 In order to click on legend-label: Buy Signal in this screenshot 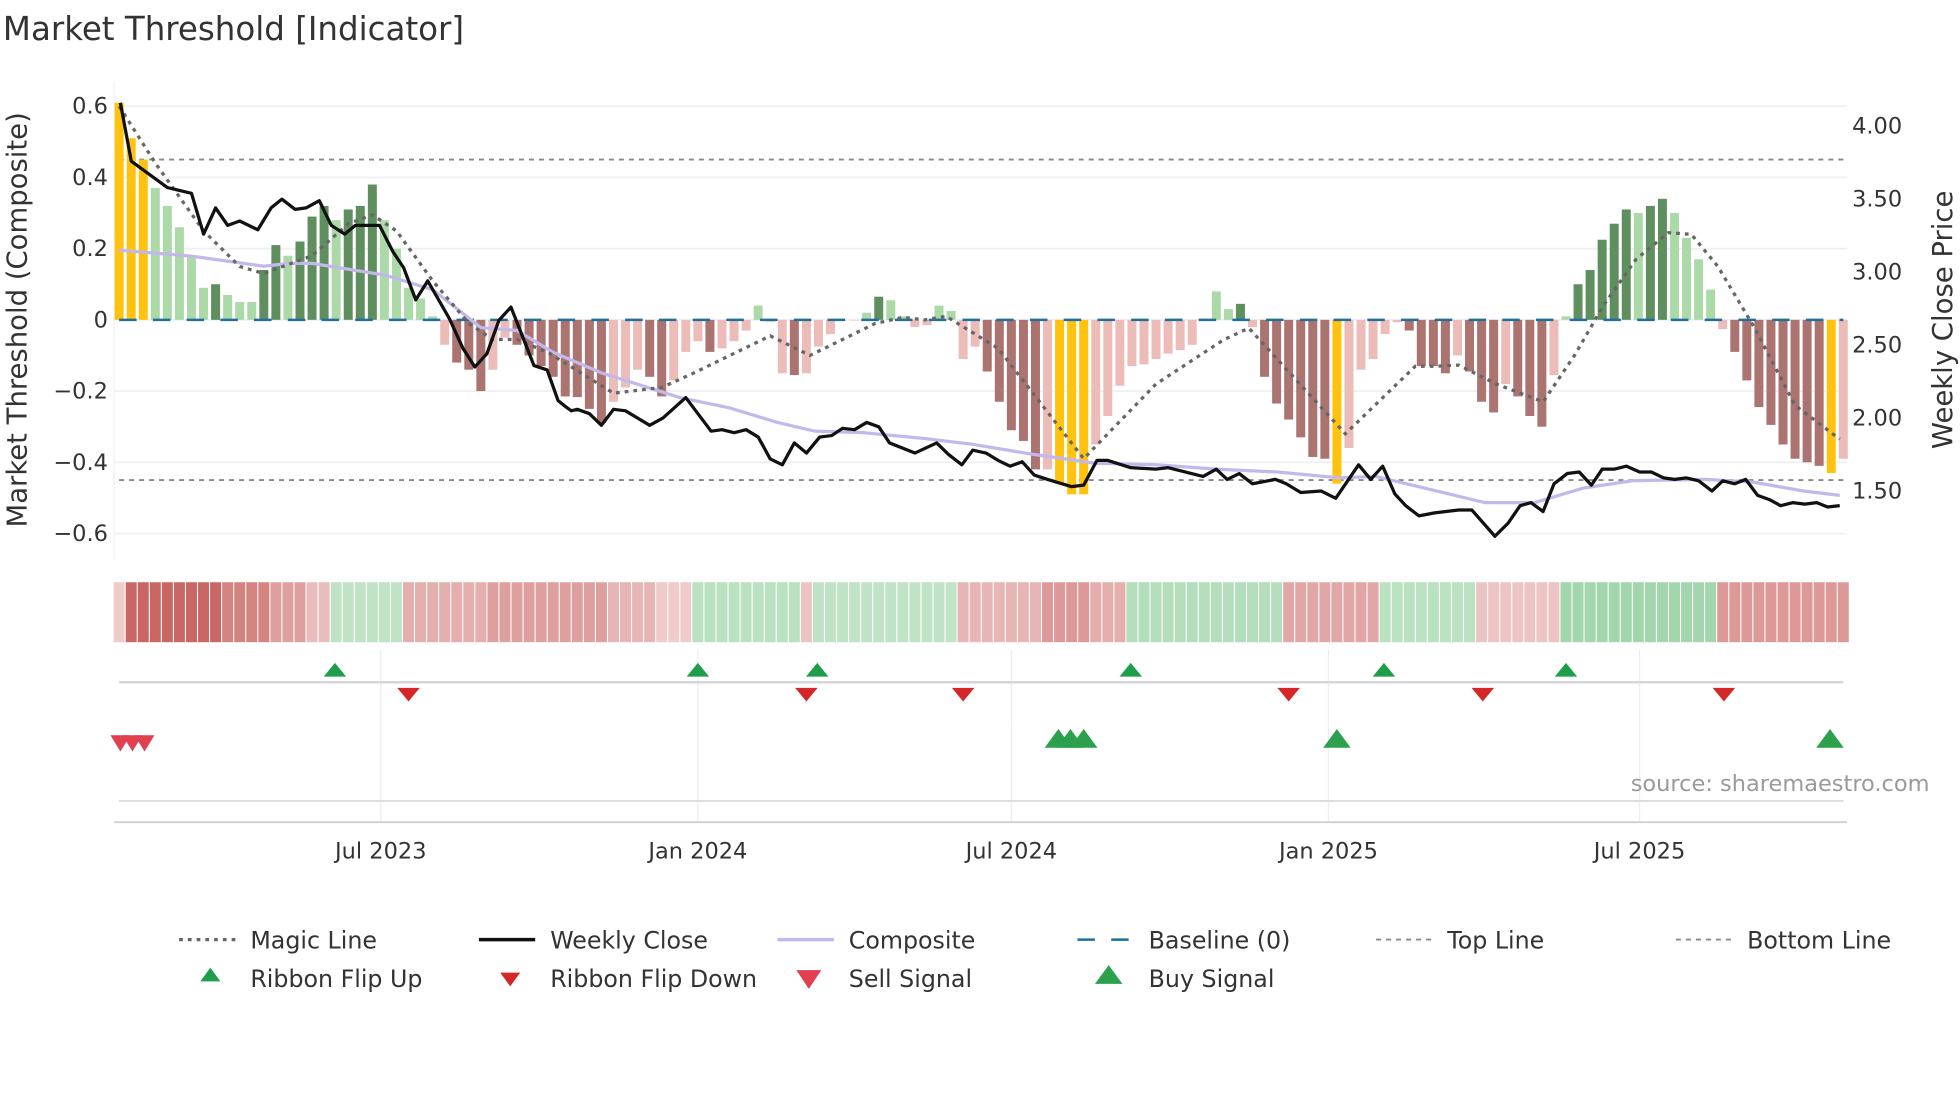, I will do `click(1212, 979)`.